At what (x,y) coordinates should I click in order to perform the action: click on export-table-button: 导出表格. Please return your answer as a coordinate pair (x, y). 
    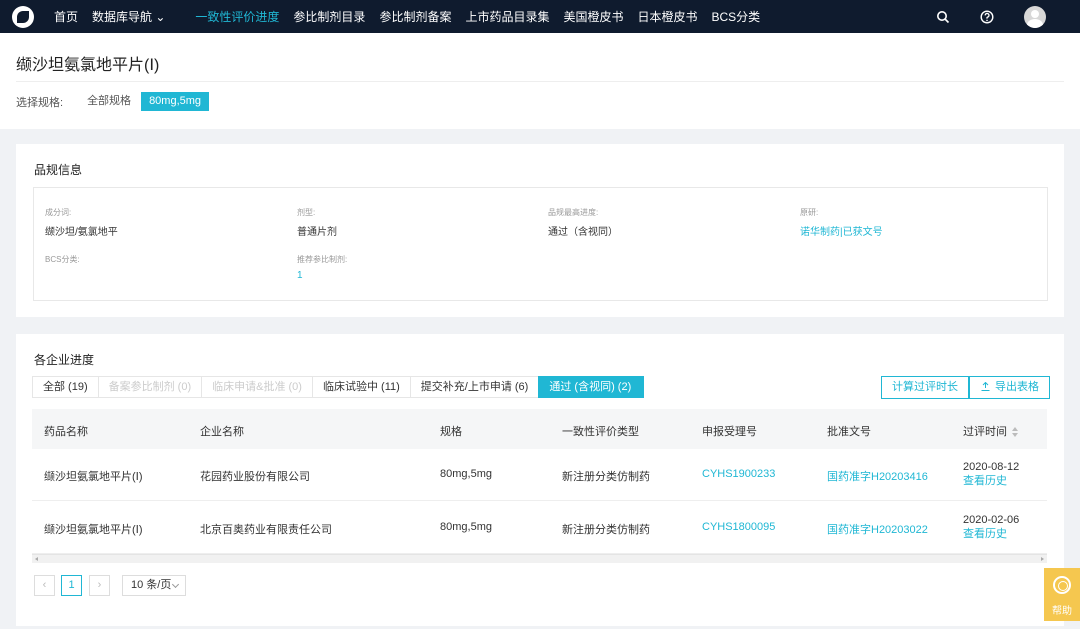
    Looking at the image, I should click on (1009, 387).